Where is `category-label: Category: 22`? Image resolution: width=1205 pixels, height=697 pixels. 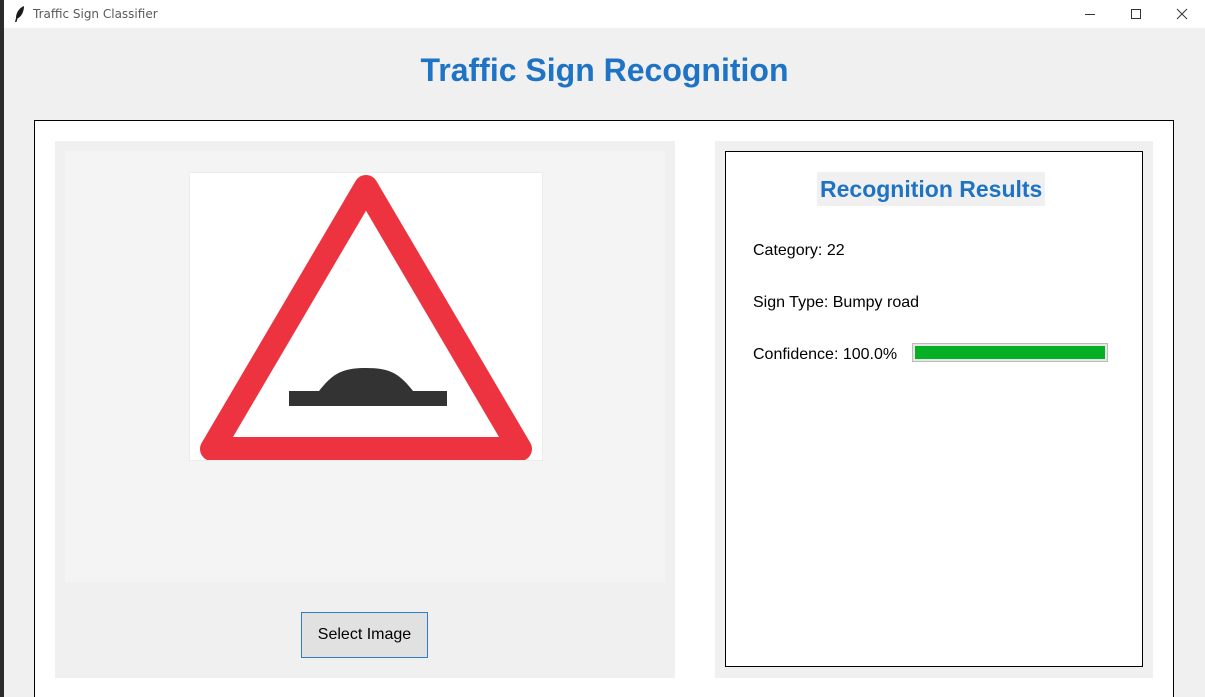
category-label: Category: 22 is located at coordinates (799, 250).